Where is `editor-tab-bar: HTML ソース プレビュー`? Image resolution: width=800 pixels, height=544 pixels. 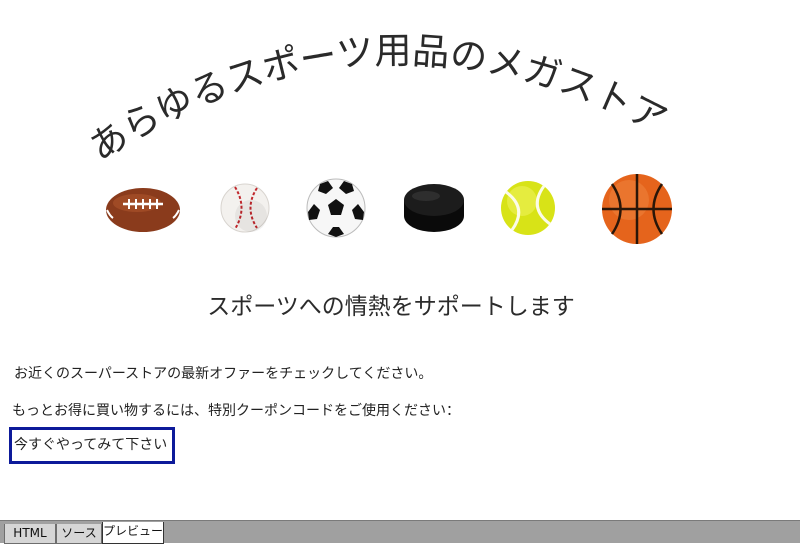 editor-tab-bar: HTML ソース プレビュー is located at coordinates (400, 532).